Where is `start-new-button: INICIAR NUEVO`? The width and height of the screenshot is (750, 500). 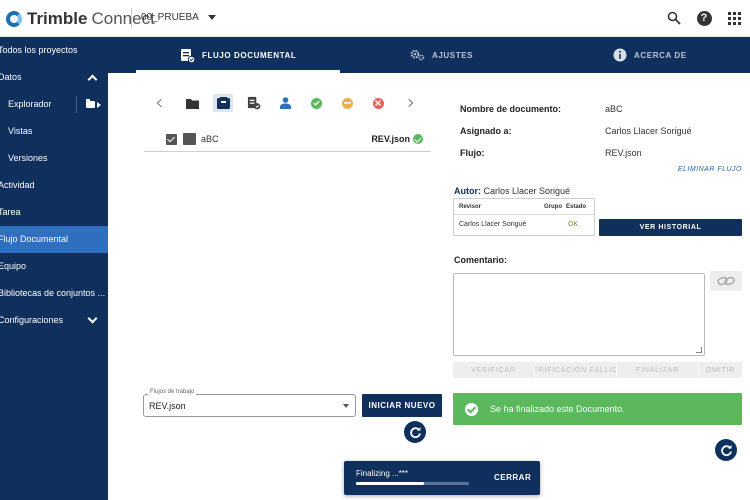
start-new-button: INICIAR NUEVO is located at coordinates (402, 405).